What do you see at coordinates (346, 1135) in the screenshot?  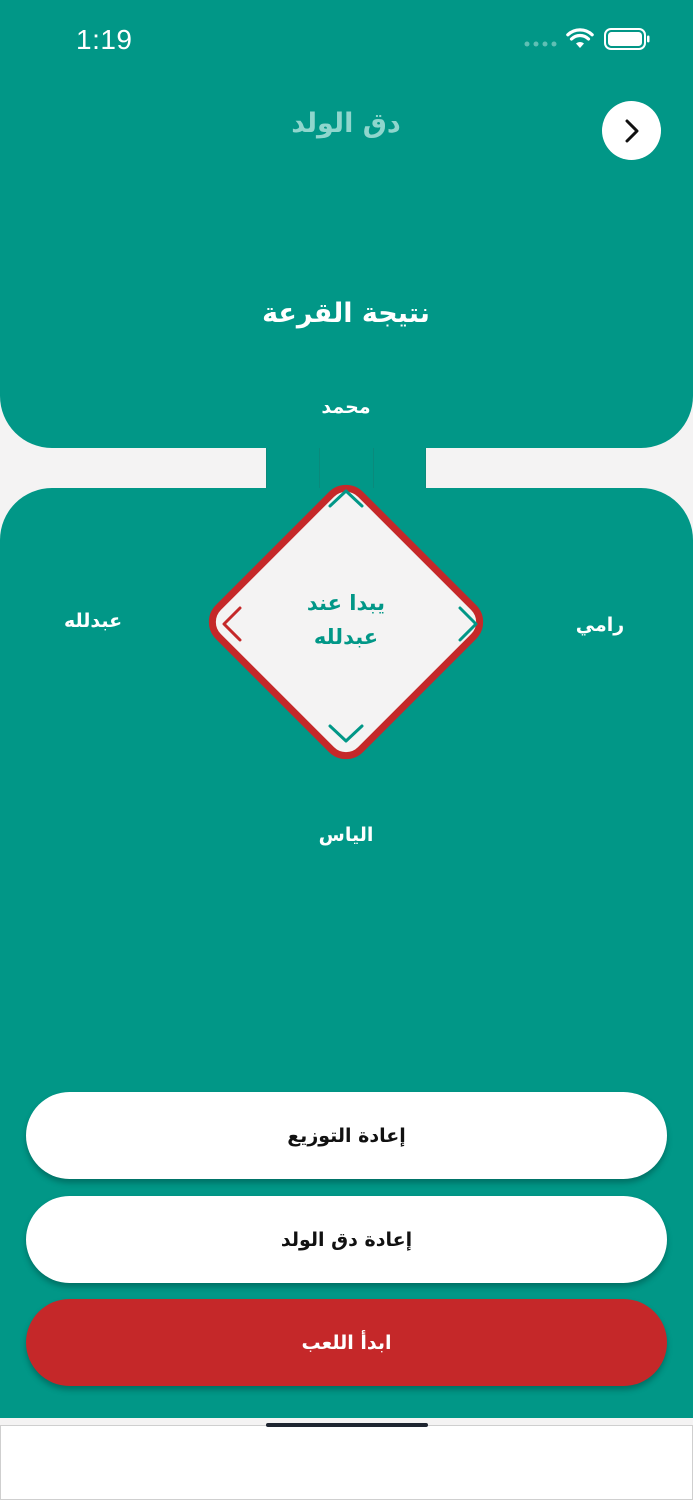 I see `redistribute-button: إعادة التوزيع` at bounding box center [346, 1135].